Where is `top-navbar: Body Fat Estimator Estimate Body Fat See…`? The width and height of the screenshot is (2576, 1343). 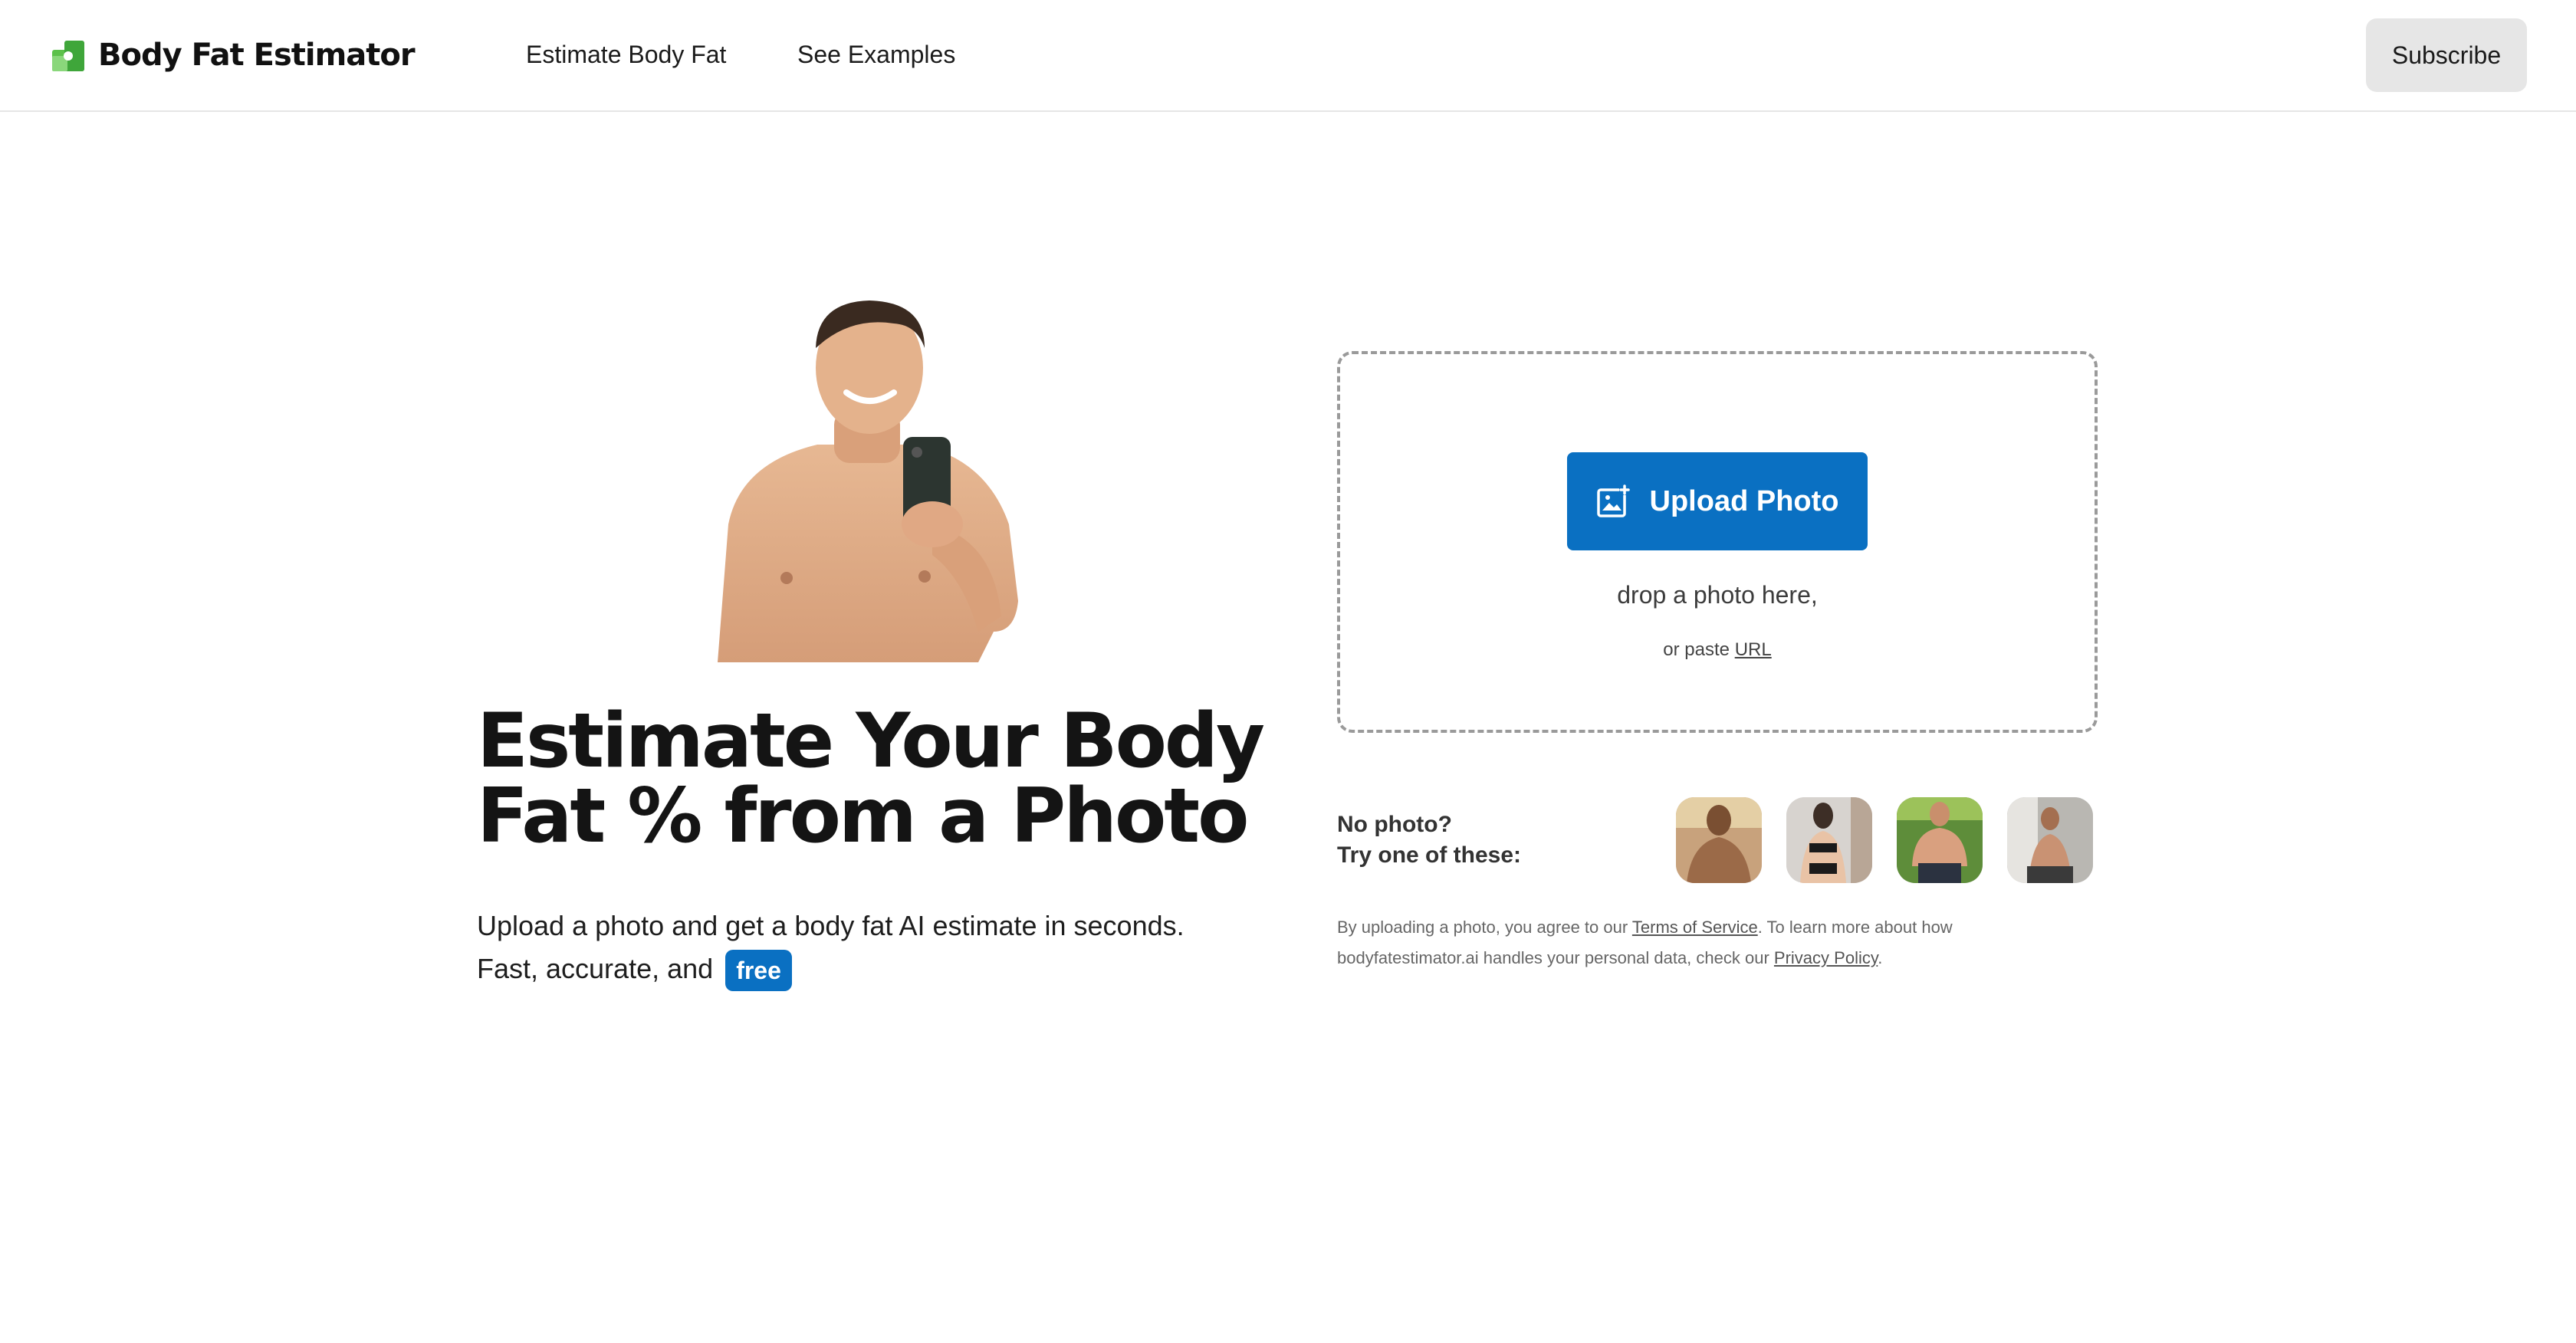
top-navbar: Body Fat Estimator Estimate Body Fat See… is located at coordinates (1288, 56).